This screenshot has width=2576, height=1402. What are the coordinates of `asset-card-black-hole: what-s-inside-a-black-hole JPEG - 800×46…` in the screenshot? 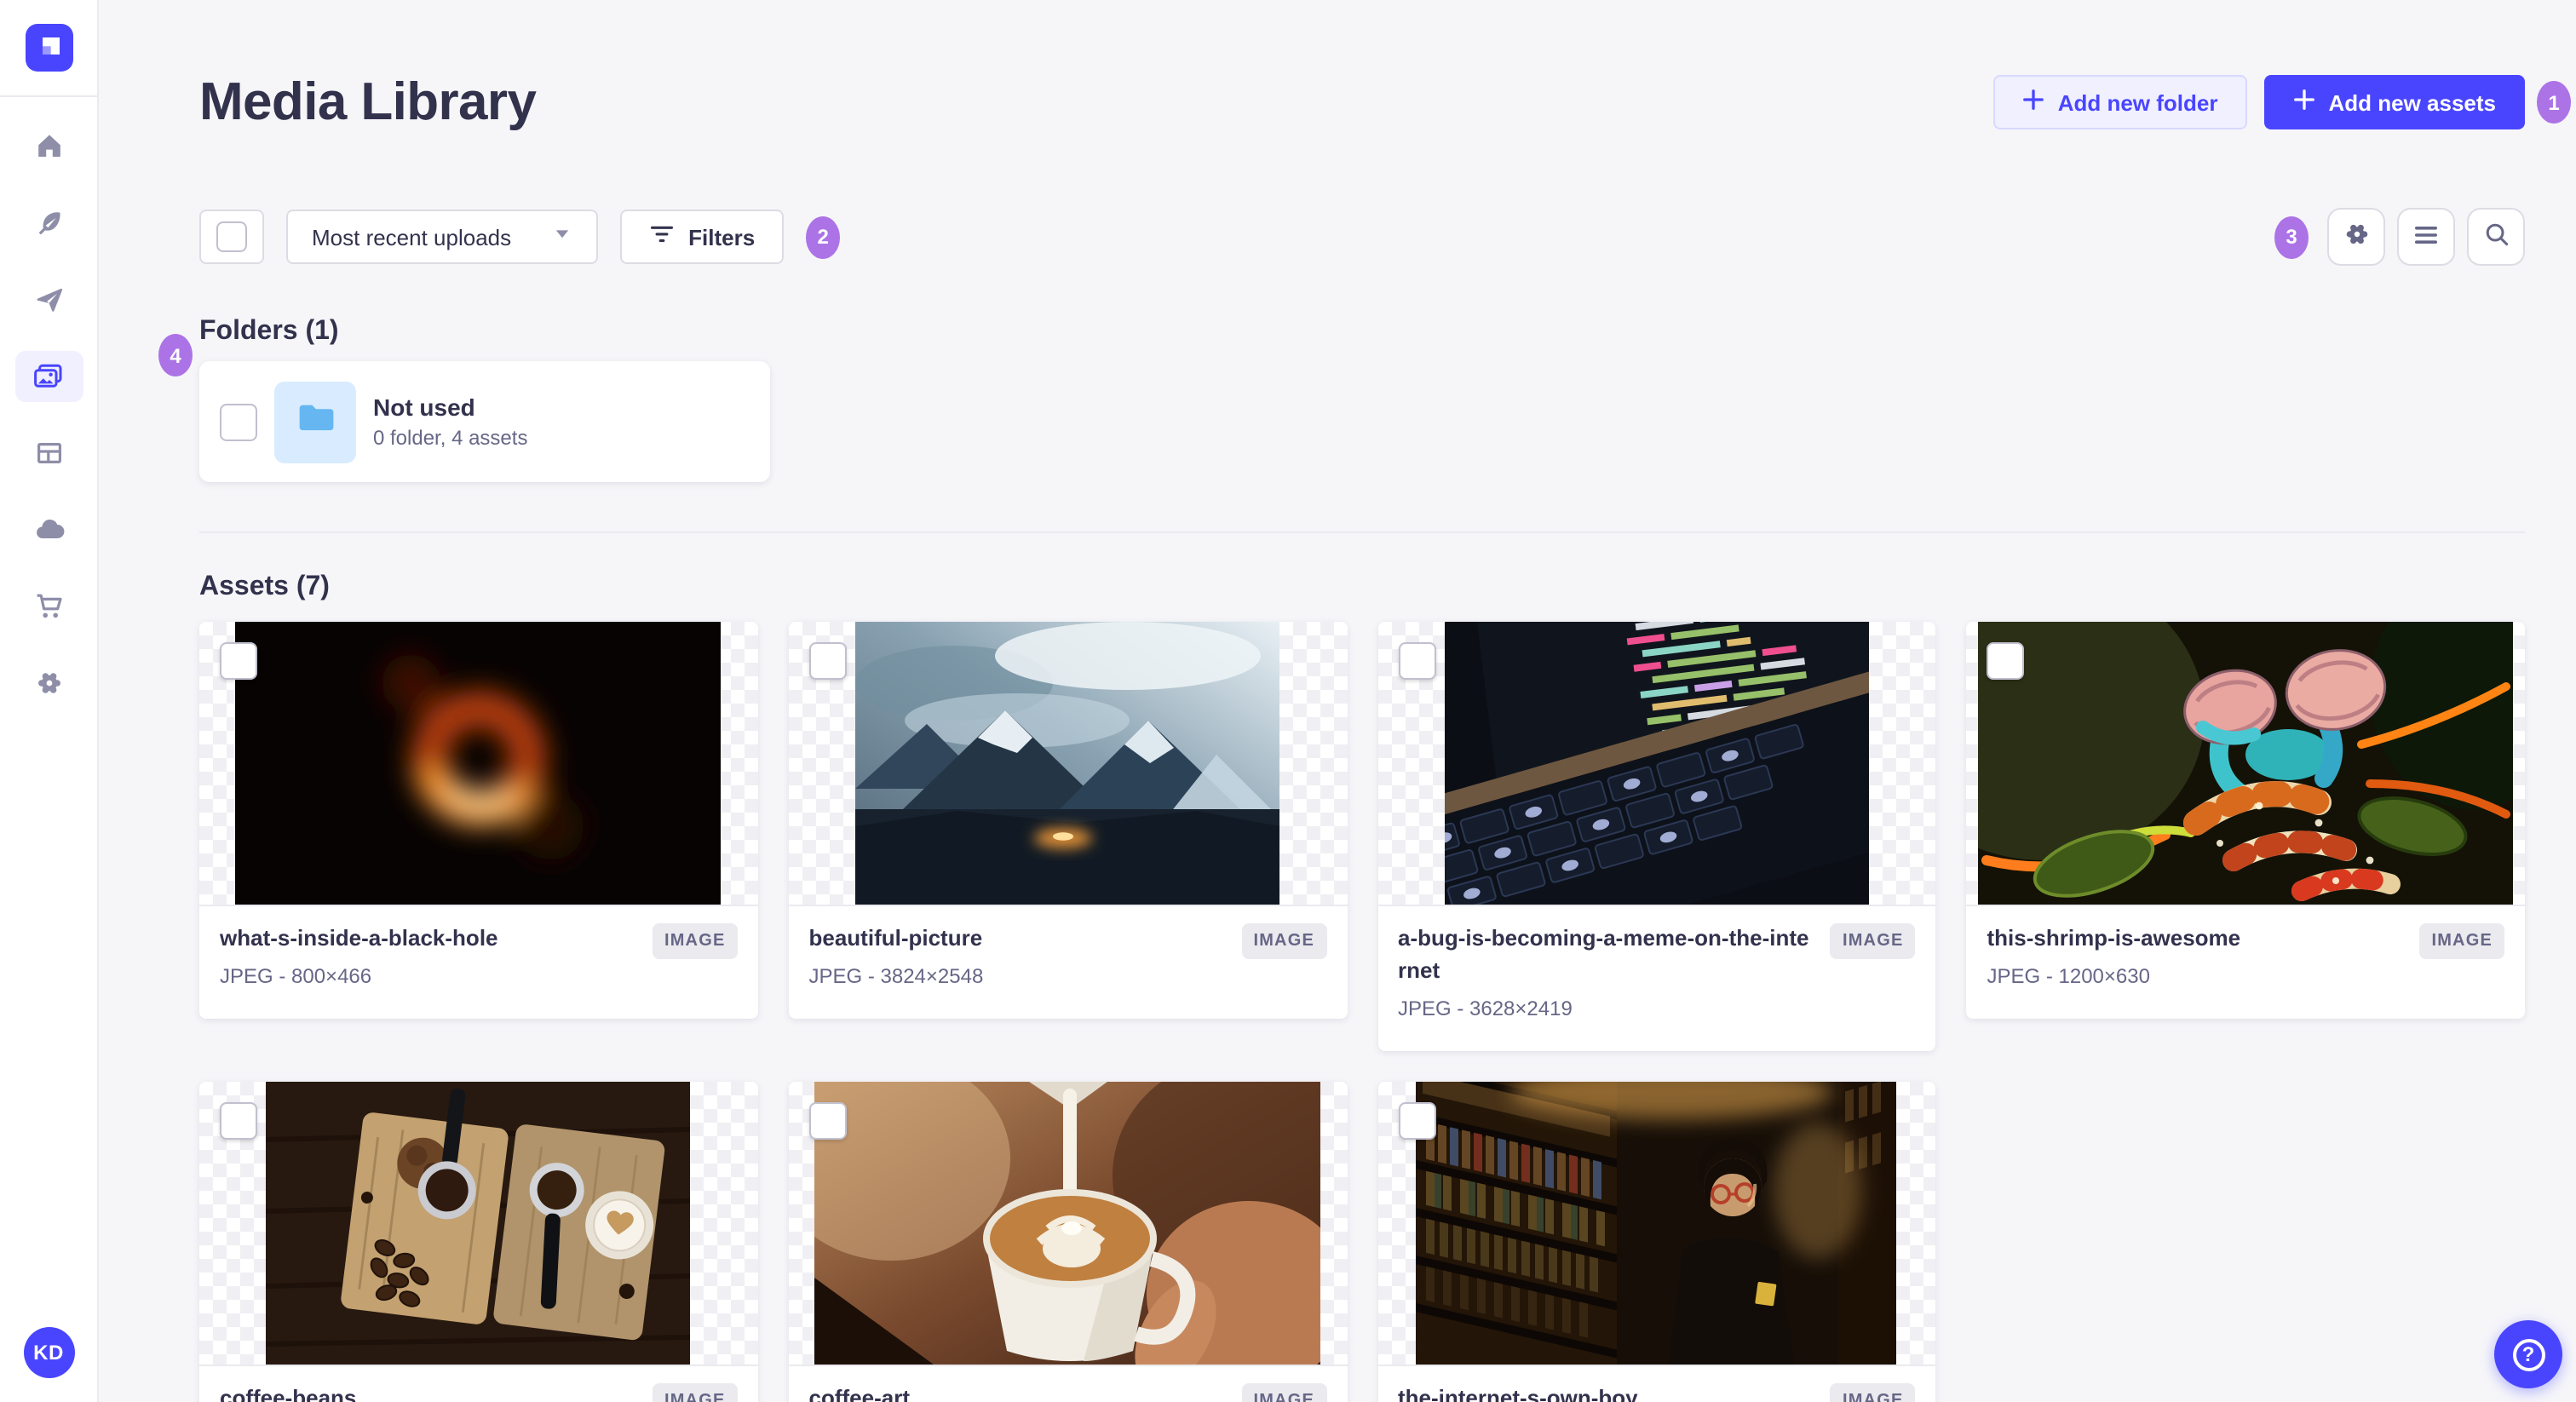 It's located at (479, 820).